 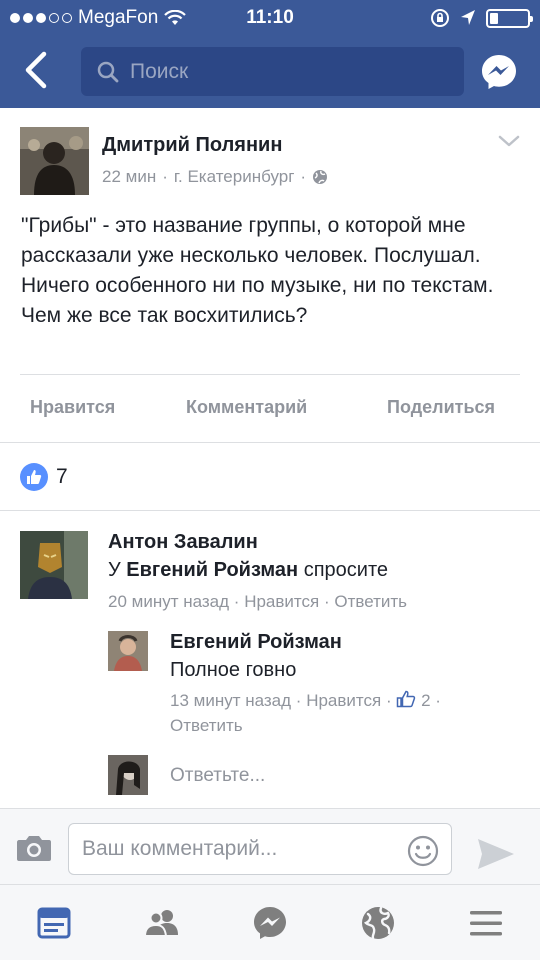 I want to click on location-icon, so click(x=468, y=17).